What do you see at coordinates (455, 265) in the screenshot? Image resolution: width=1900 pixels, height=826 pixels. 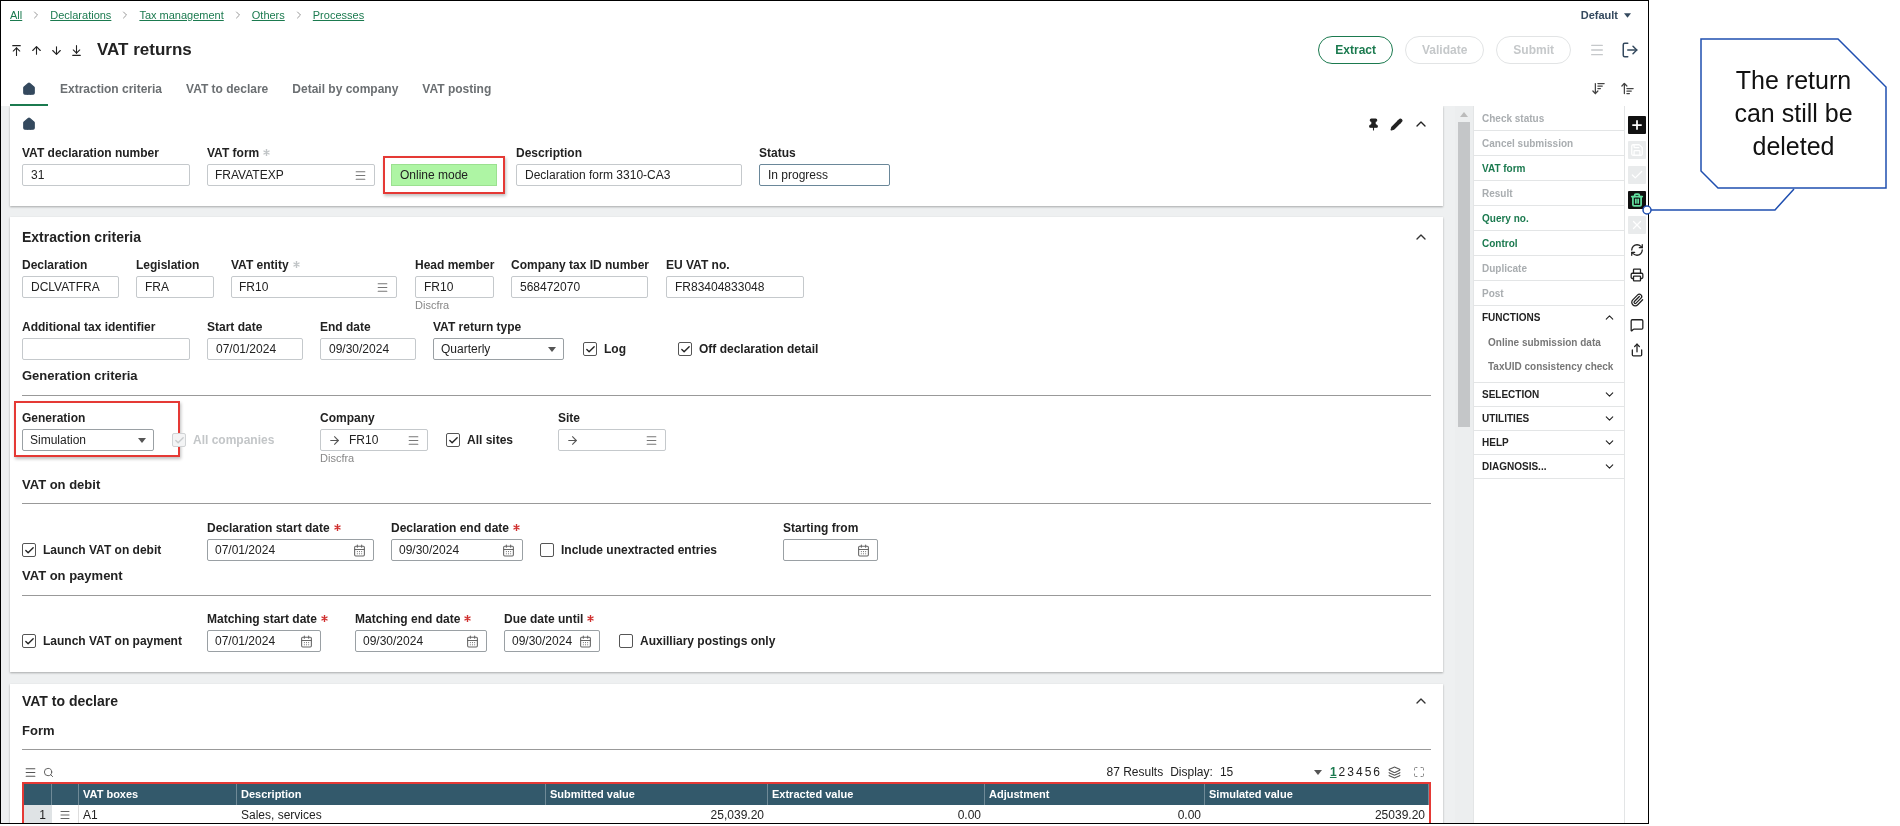 I see `field-label: Head member` at bounding box center [455, 265].